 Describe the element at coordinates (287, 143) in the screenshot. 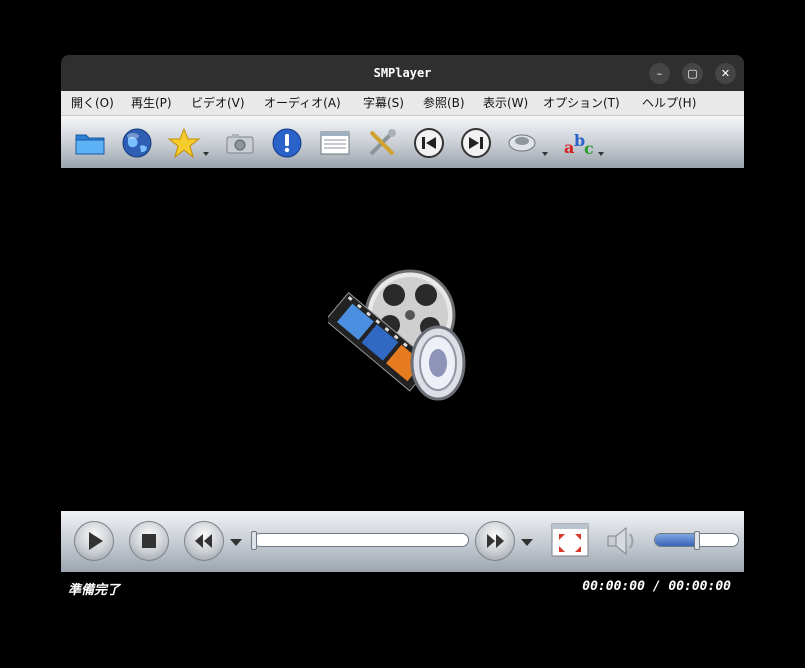

I see `info-icon` at that location.